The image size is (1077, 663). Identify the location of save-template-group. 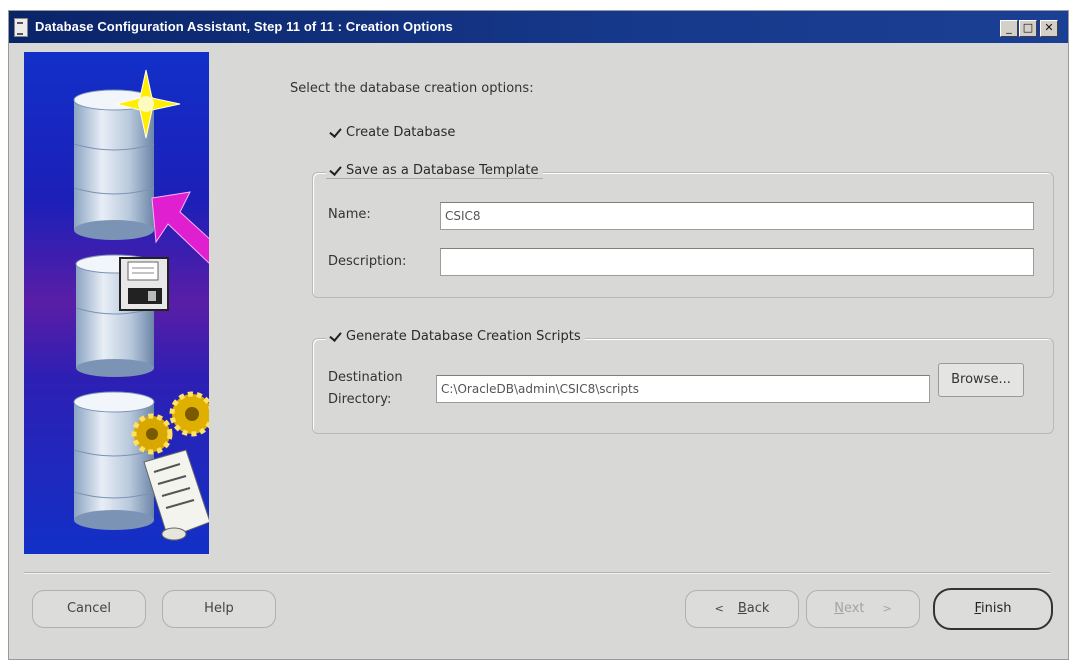
(683, 235).